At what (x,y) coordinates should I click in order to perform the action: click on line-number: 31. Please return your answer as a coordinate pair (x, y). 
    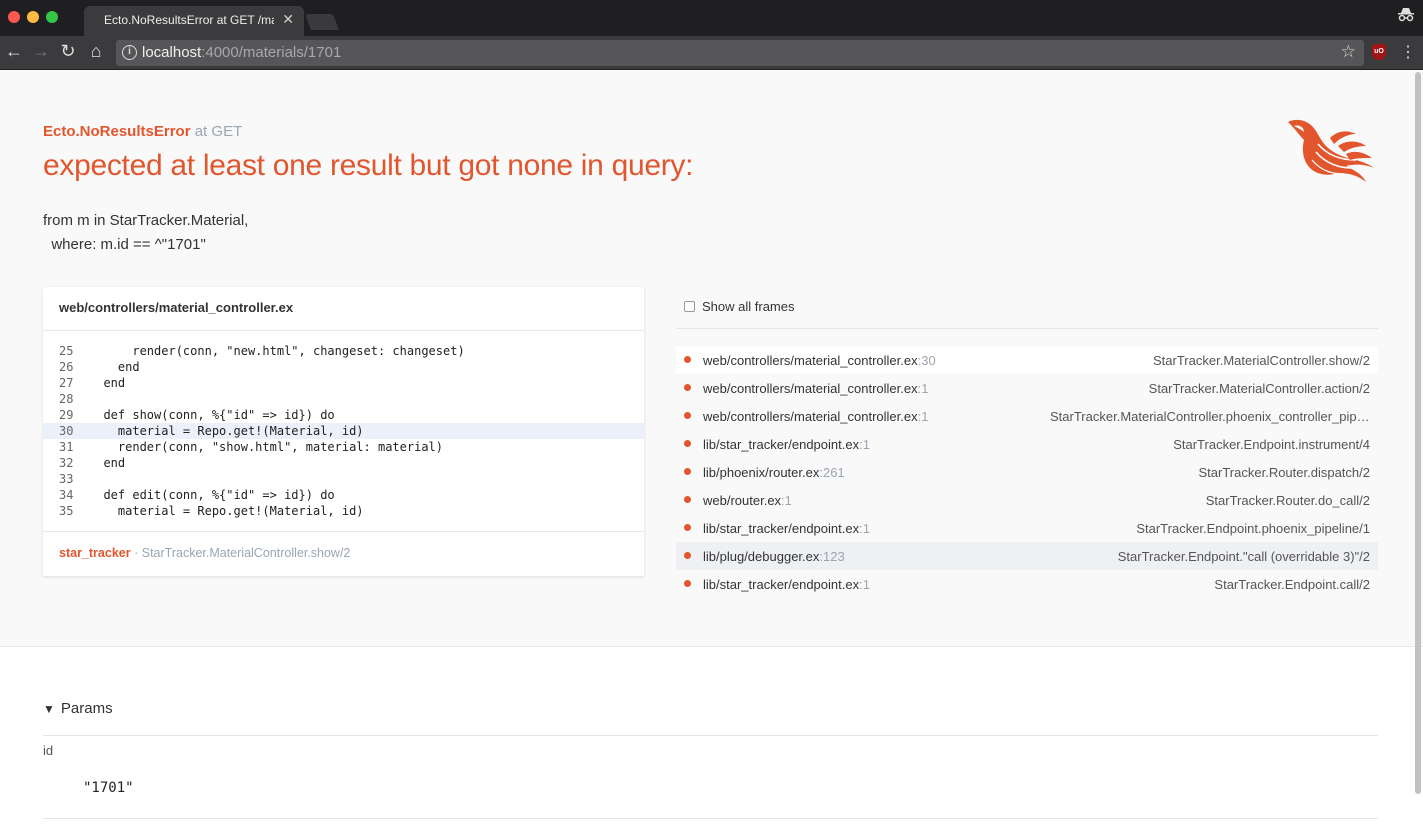
    Looking at the image, I should click on (66, 447).